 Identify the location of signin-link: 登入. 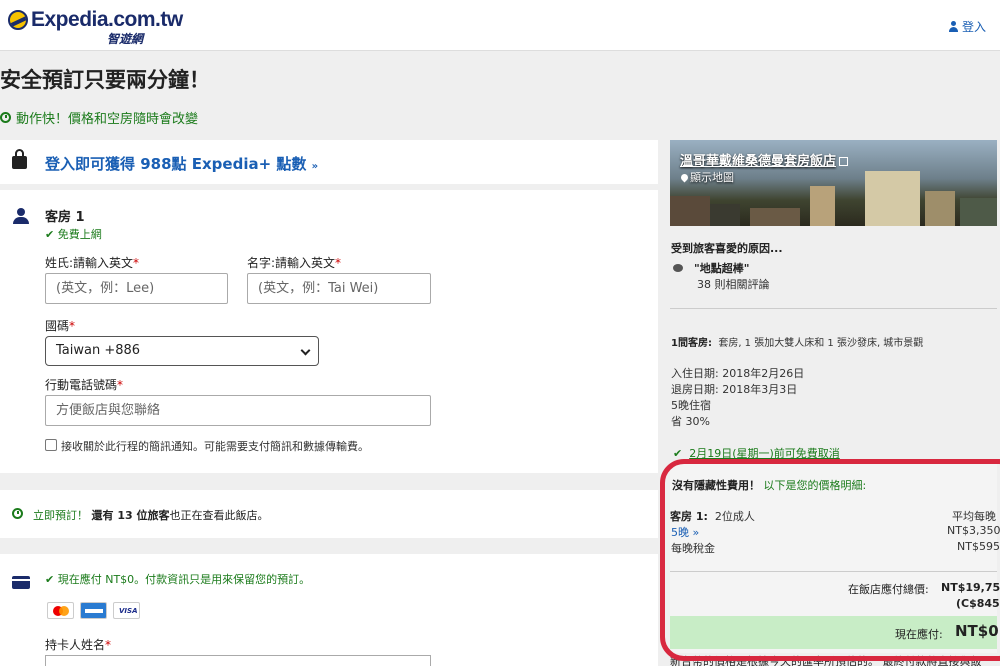
(967, 26).